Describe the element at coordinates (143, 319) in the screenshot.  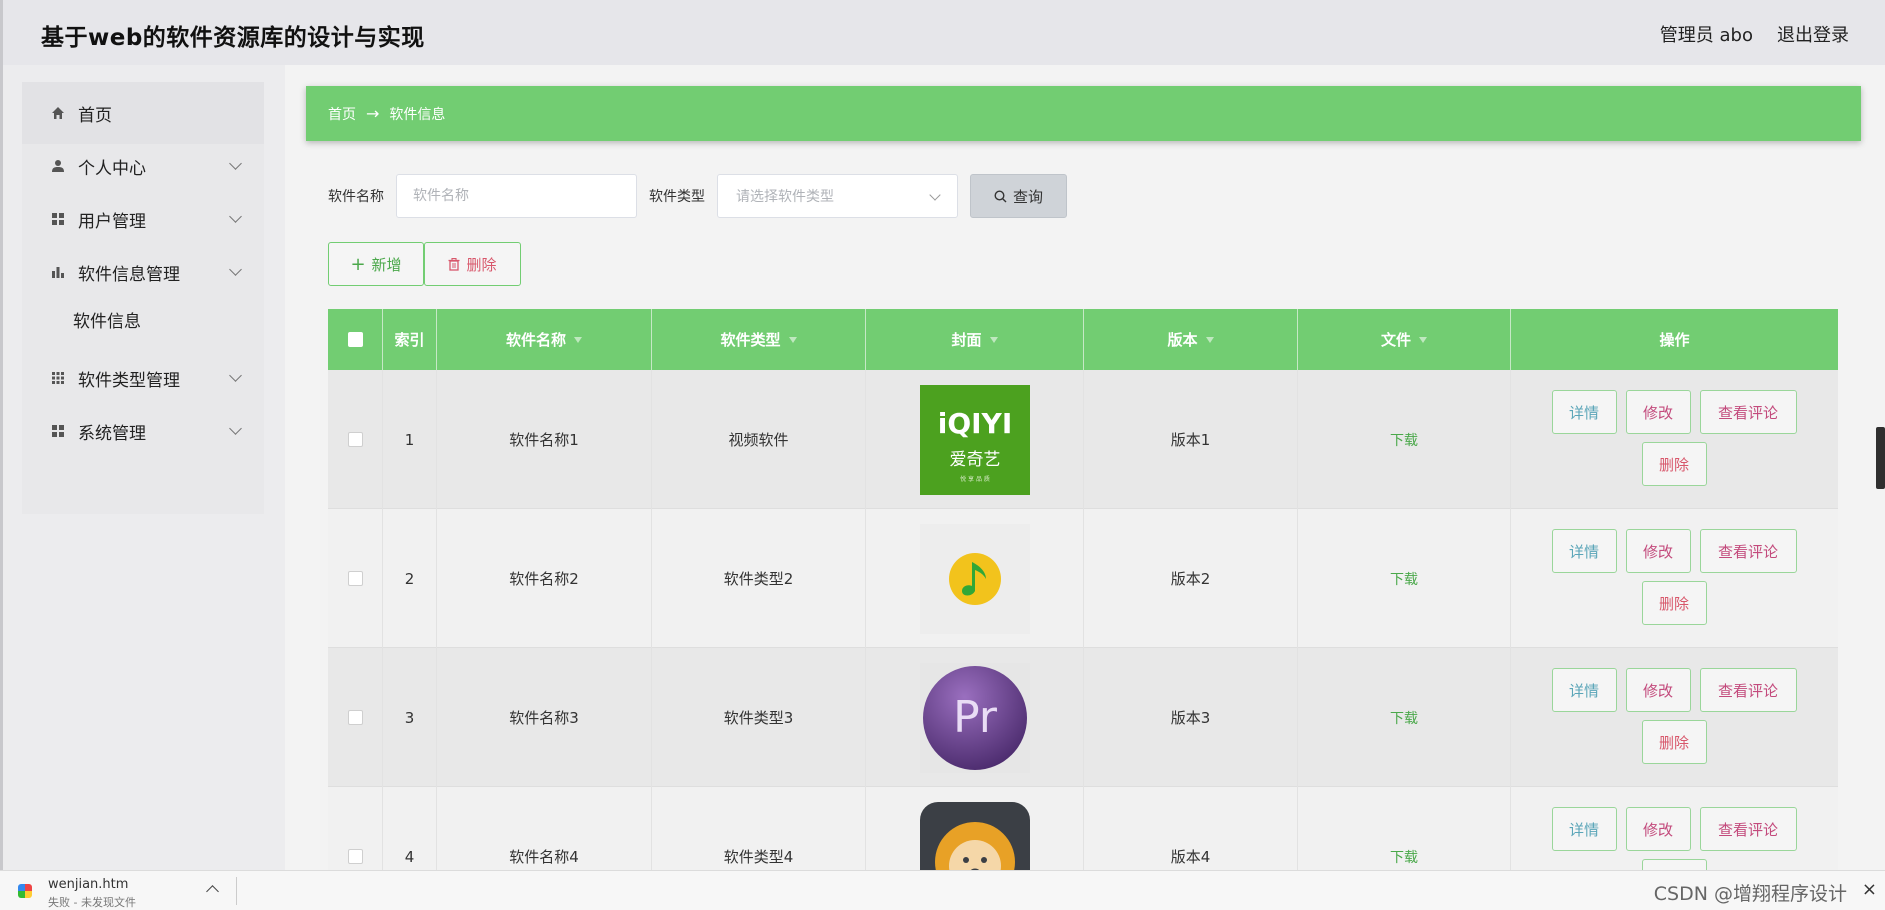
I see `sidebar-subitem-software-info: 软件信息` at that location.